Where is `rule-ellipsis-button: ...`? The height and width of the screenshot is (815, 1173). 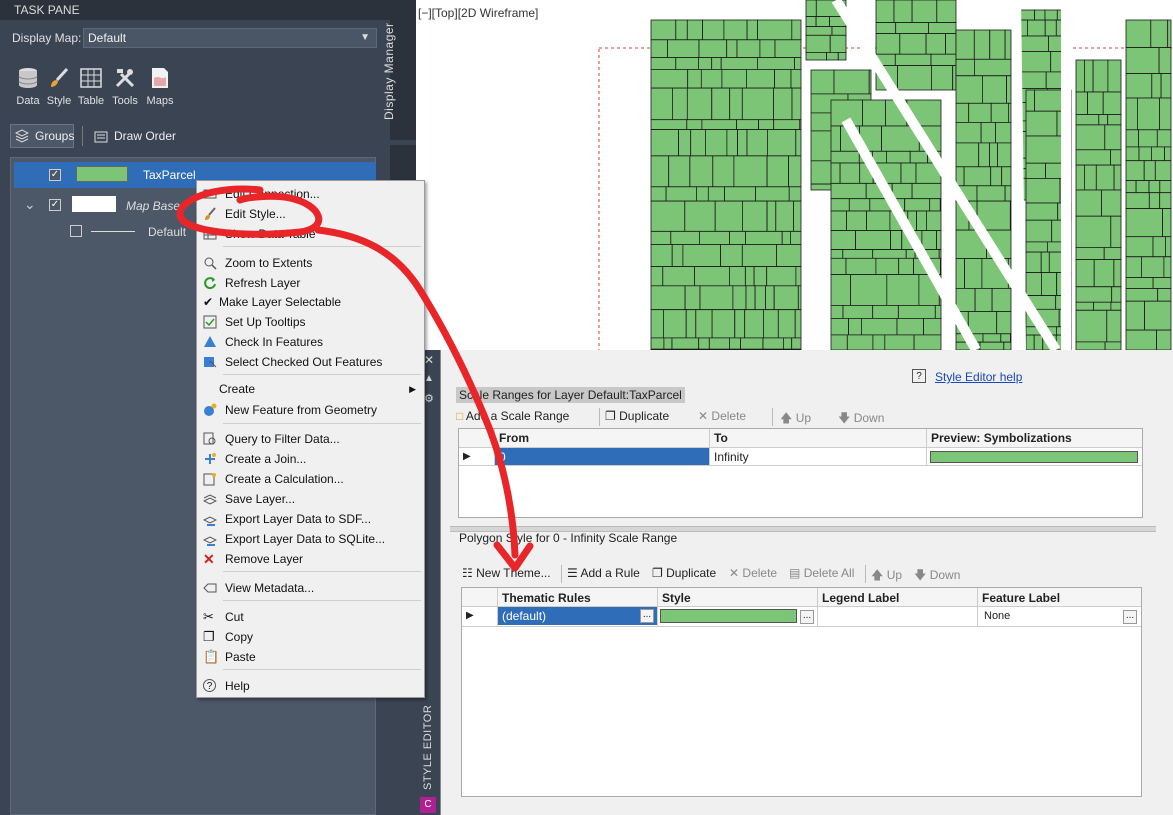
rule-ellipsis-button: ... is located at coordinates (647, 616).